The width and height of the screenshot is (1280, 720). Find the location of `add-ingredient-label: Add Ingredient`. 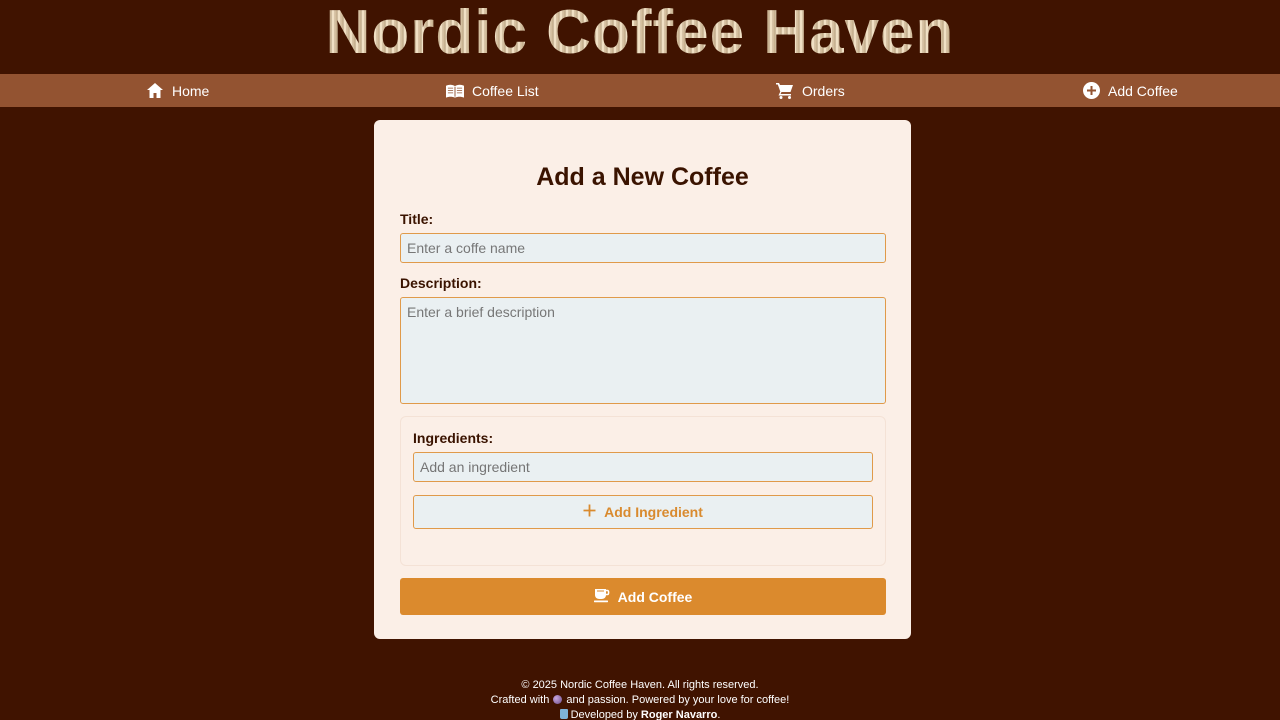

add-ingredient-label: Add Ingredient is located at coordinates (653, 512).